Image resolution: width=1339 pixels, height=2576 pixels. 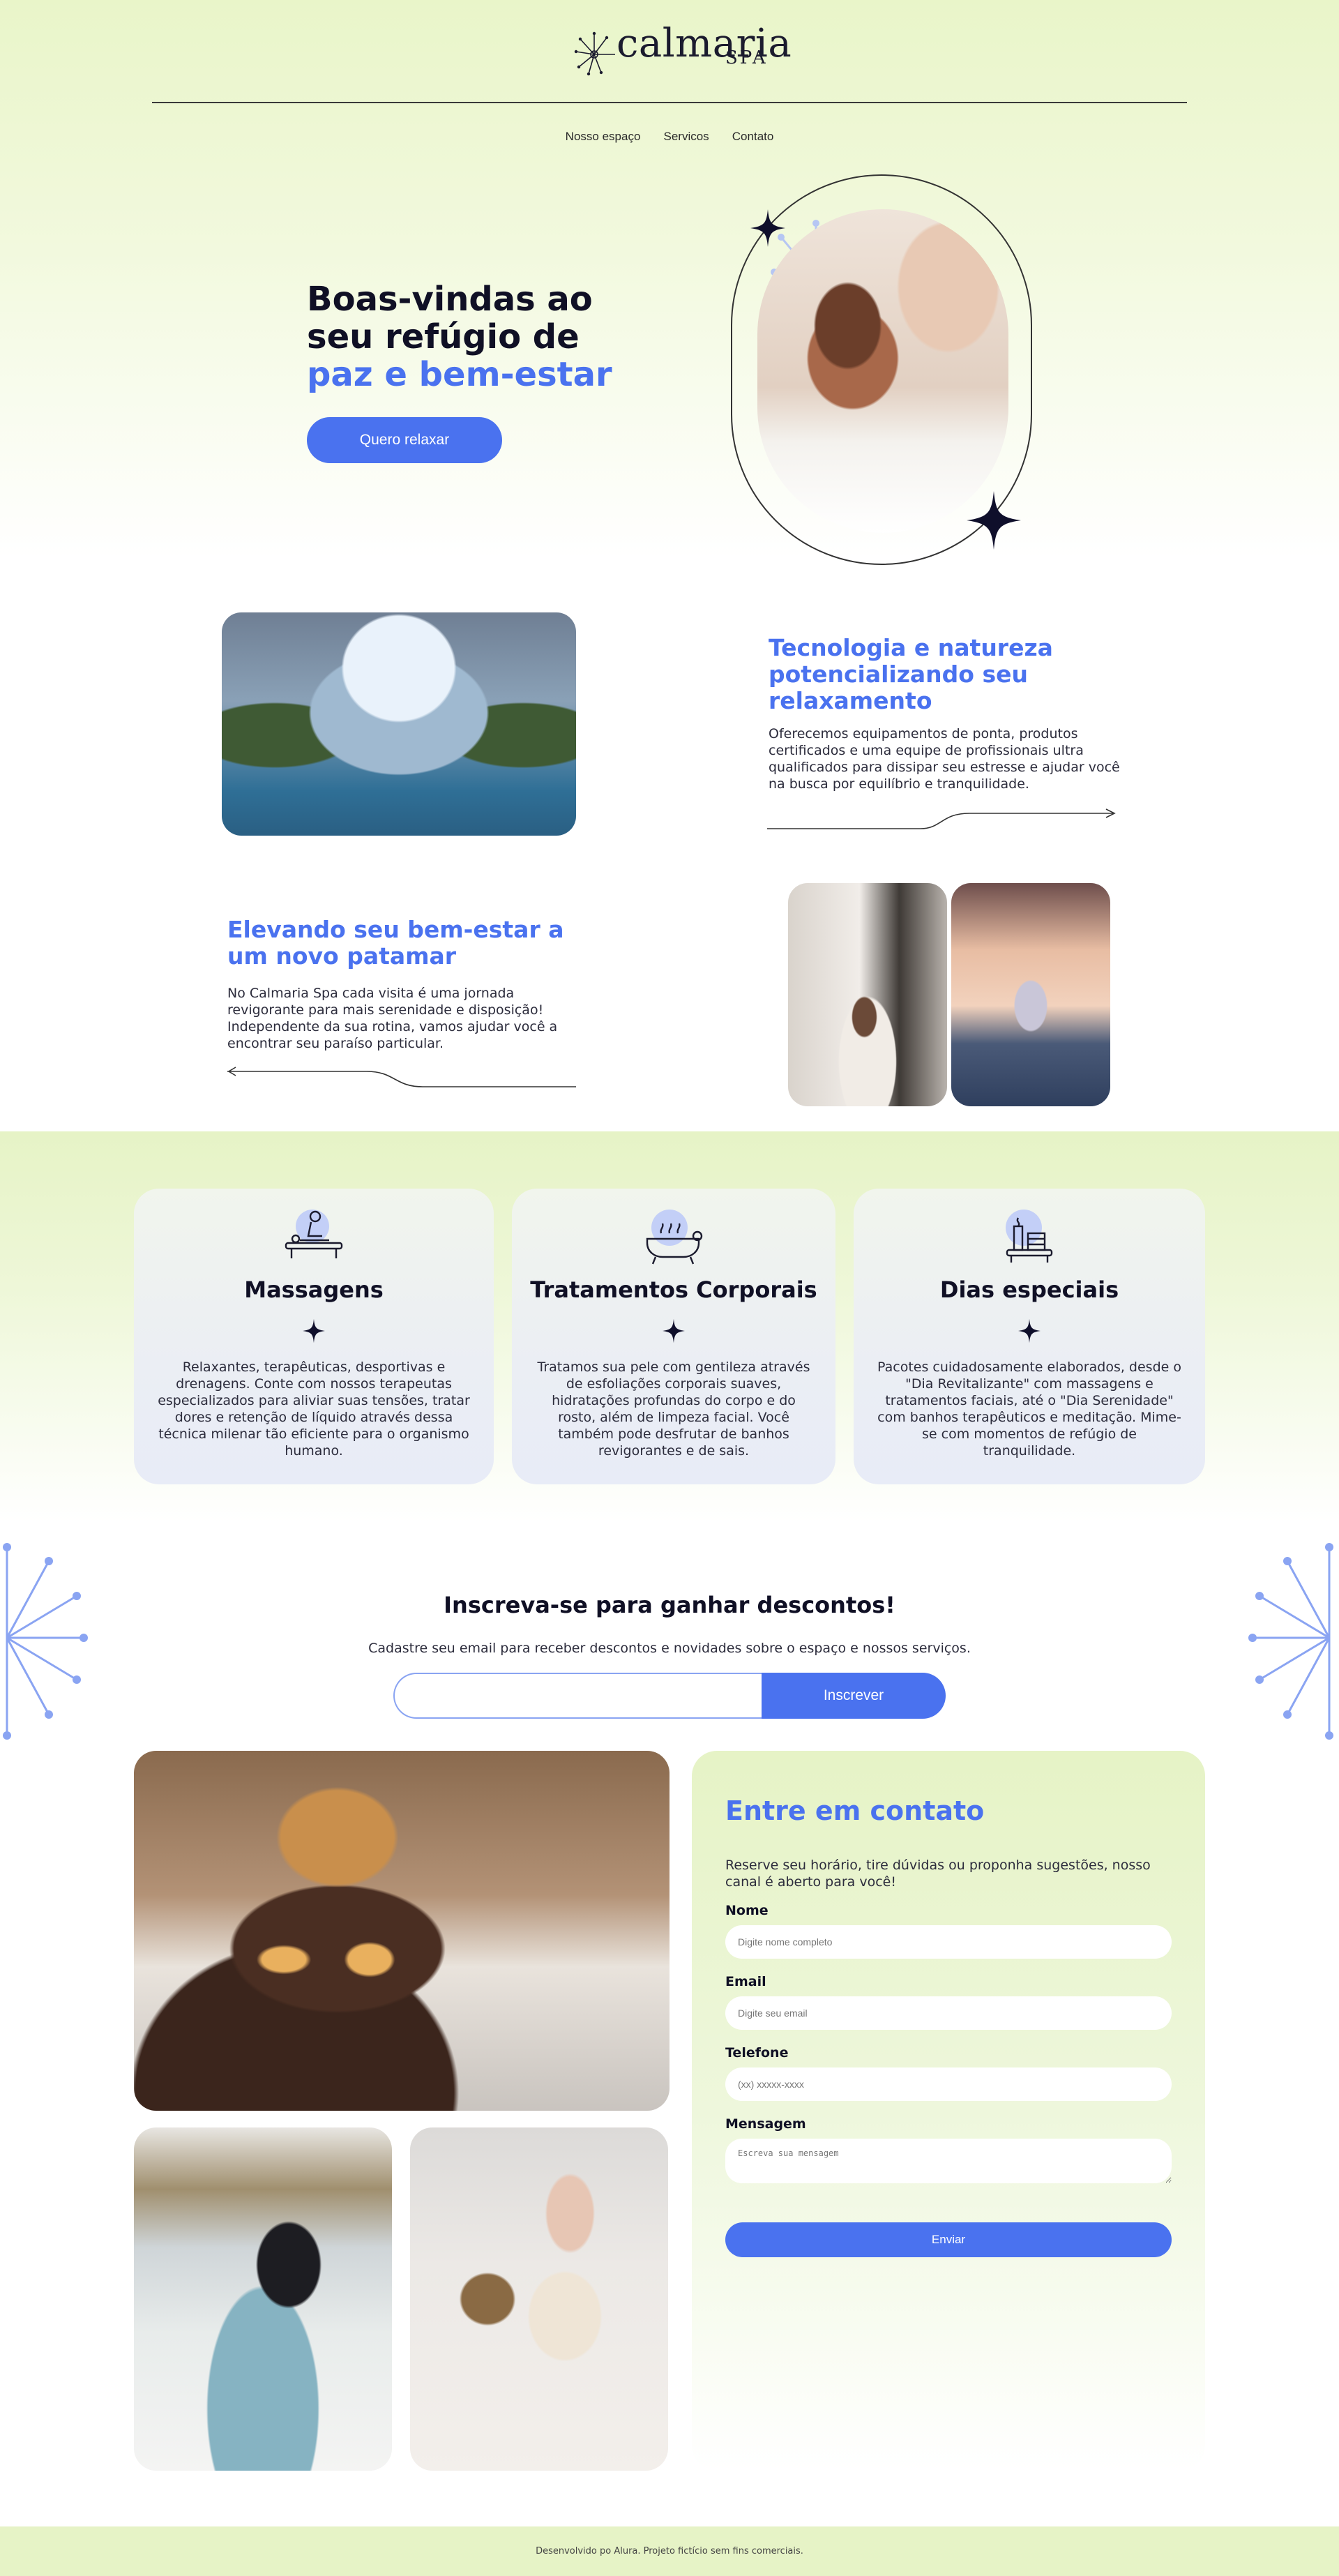 I want to click on hero-title-accent: paz e bem-estar, so click(x=459, y=375).